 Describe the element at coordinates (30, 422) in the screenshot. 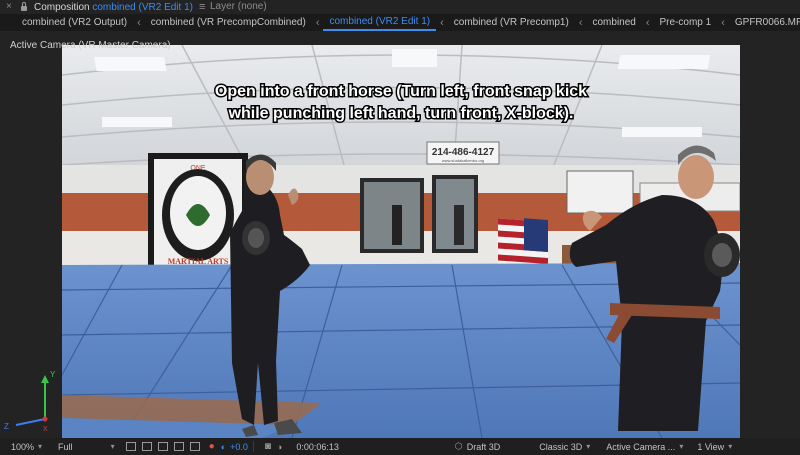

I see `z-axis-line` at that location.